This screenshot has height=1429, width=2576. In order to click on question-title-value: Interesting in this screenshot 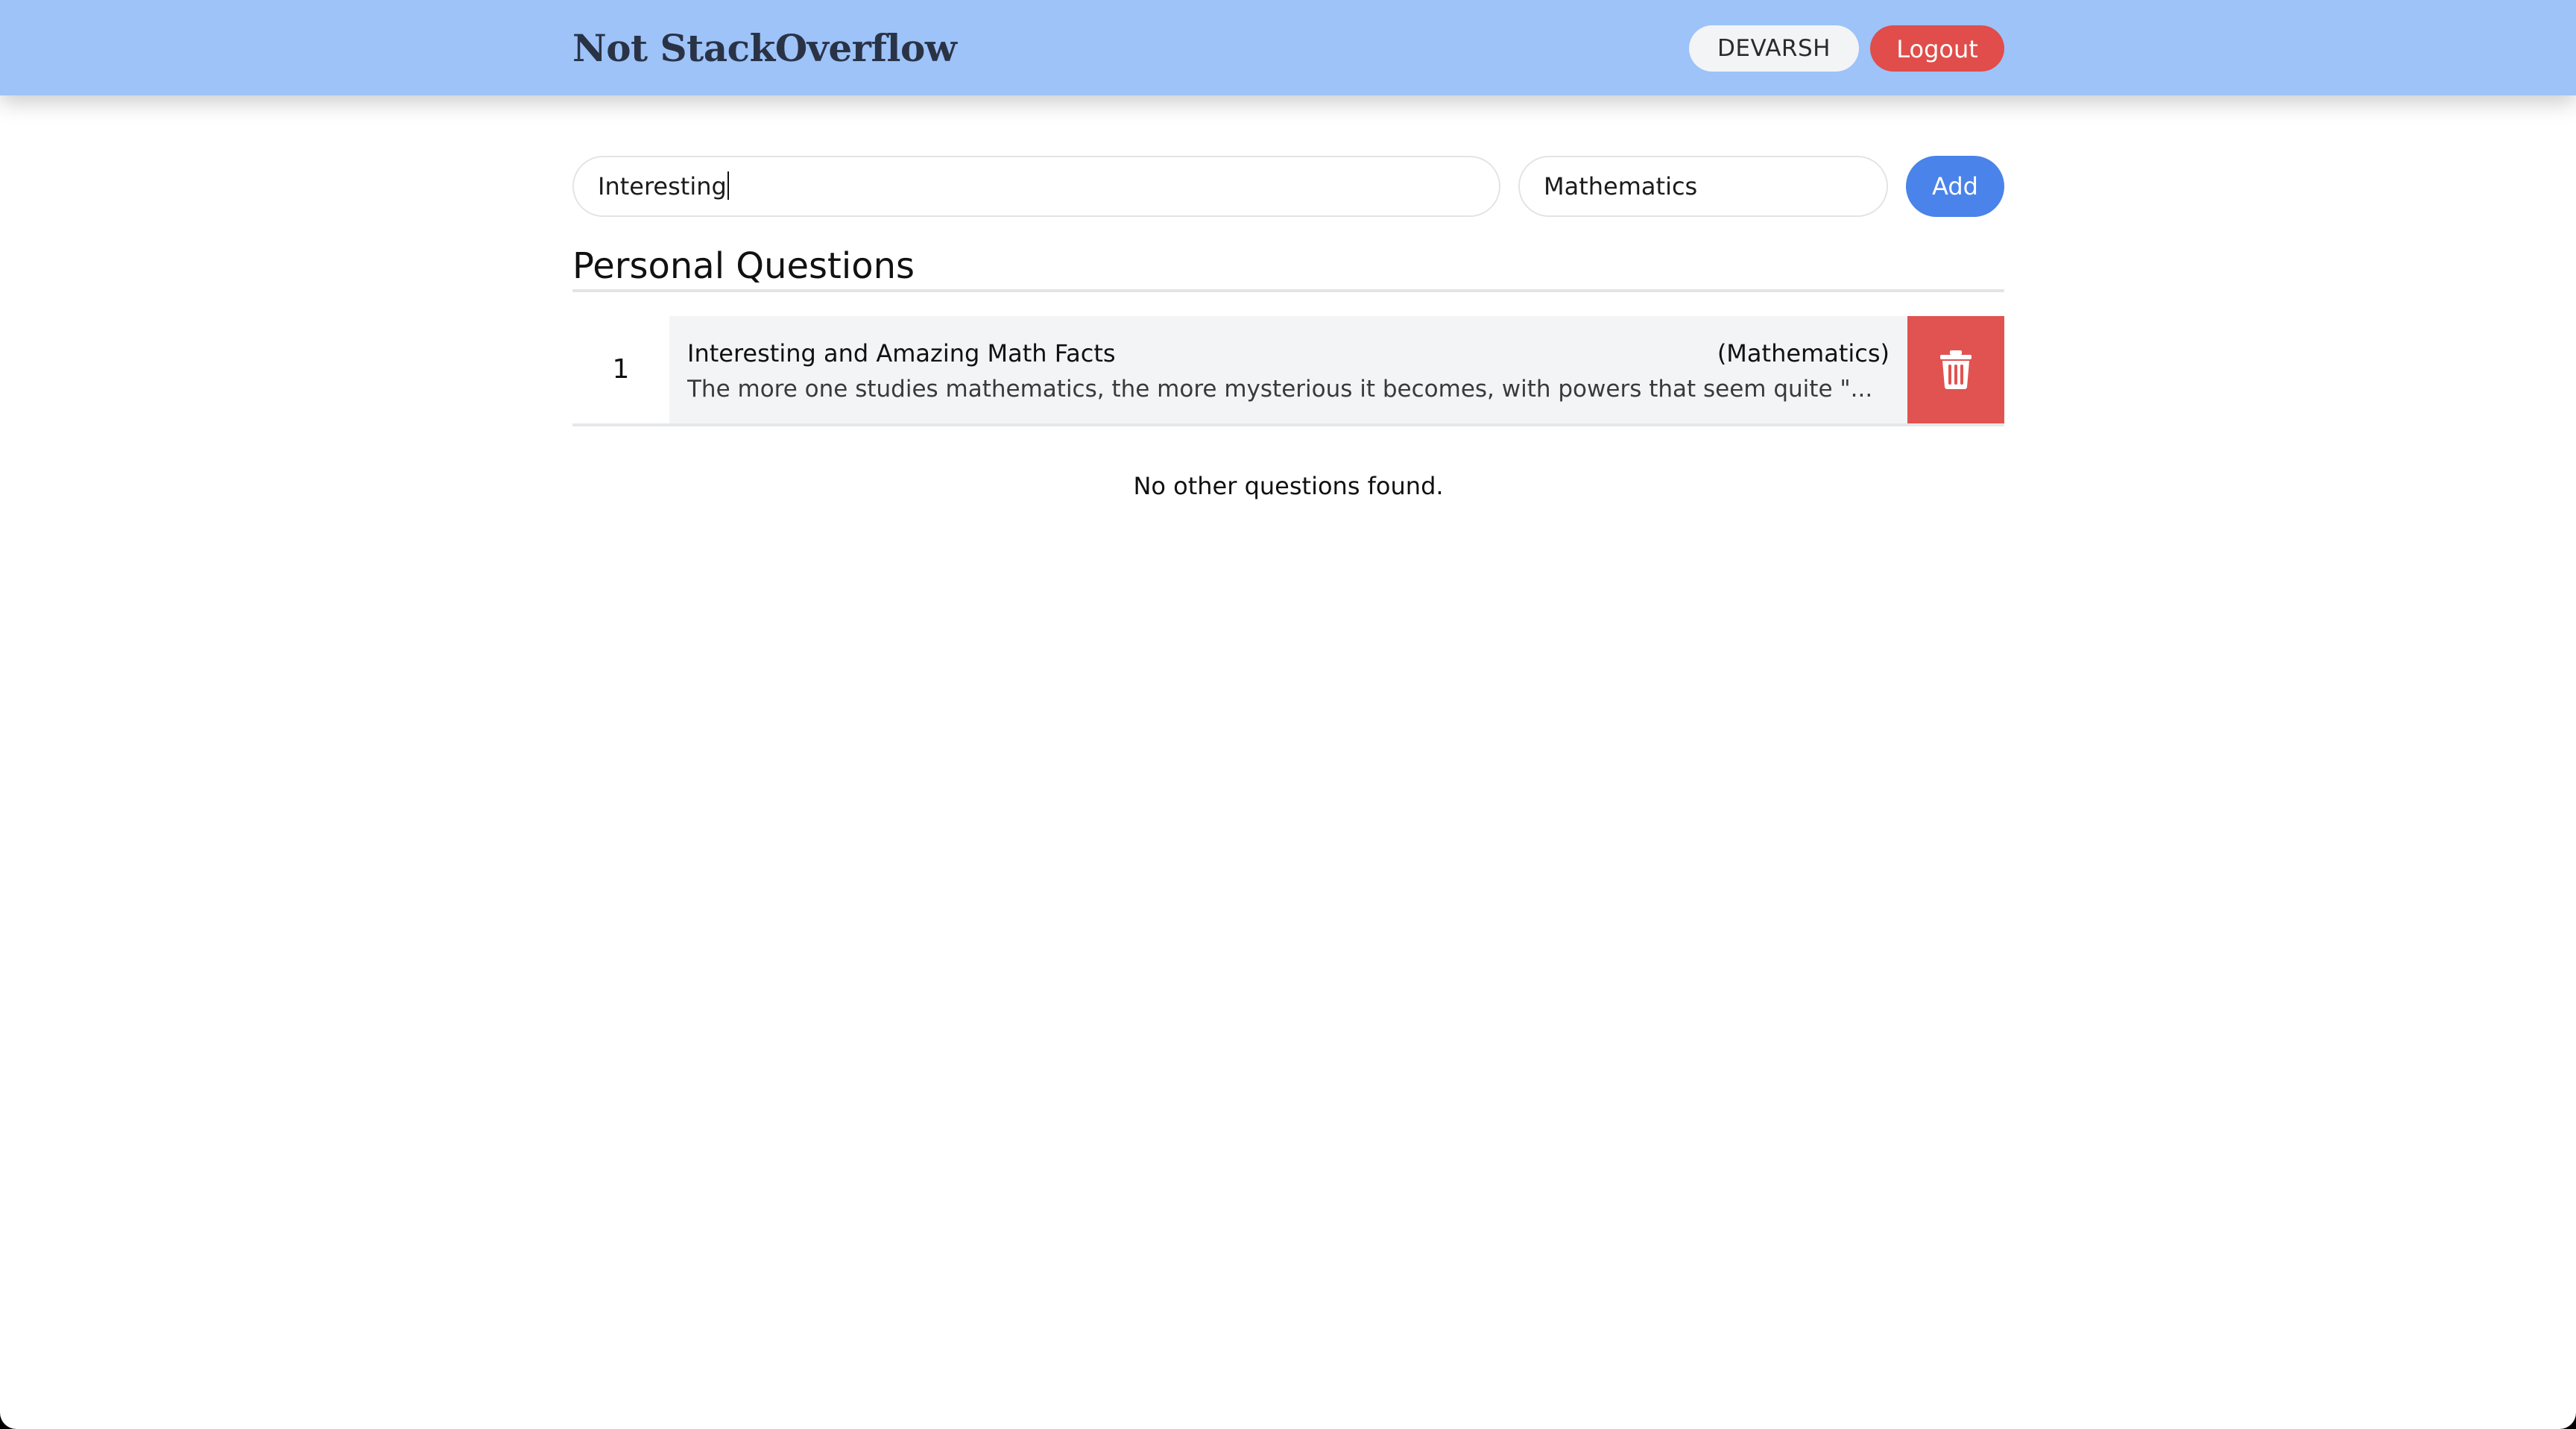, I will do `click(662, 186)`.